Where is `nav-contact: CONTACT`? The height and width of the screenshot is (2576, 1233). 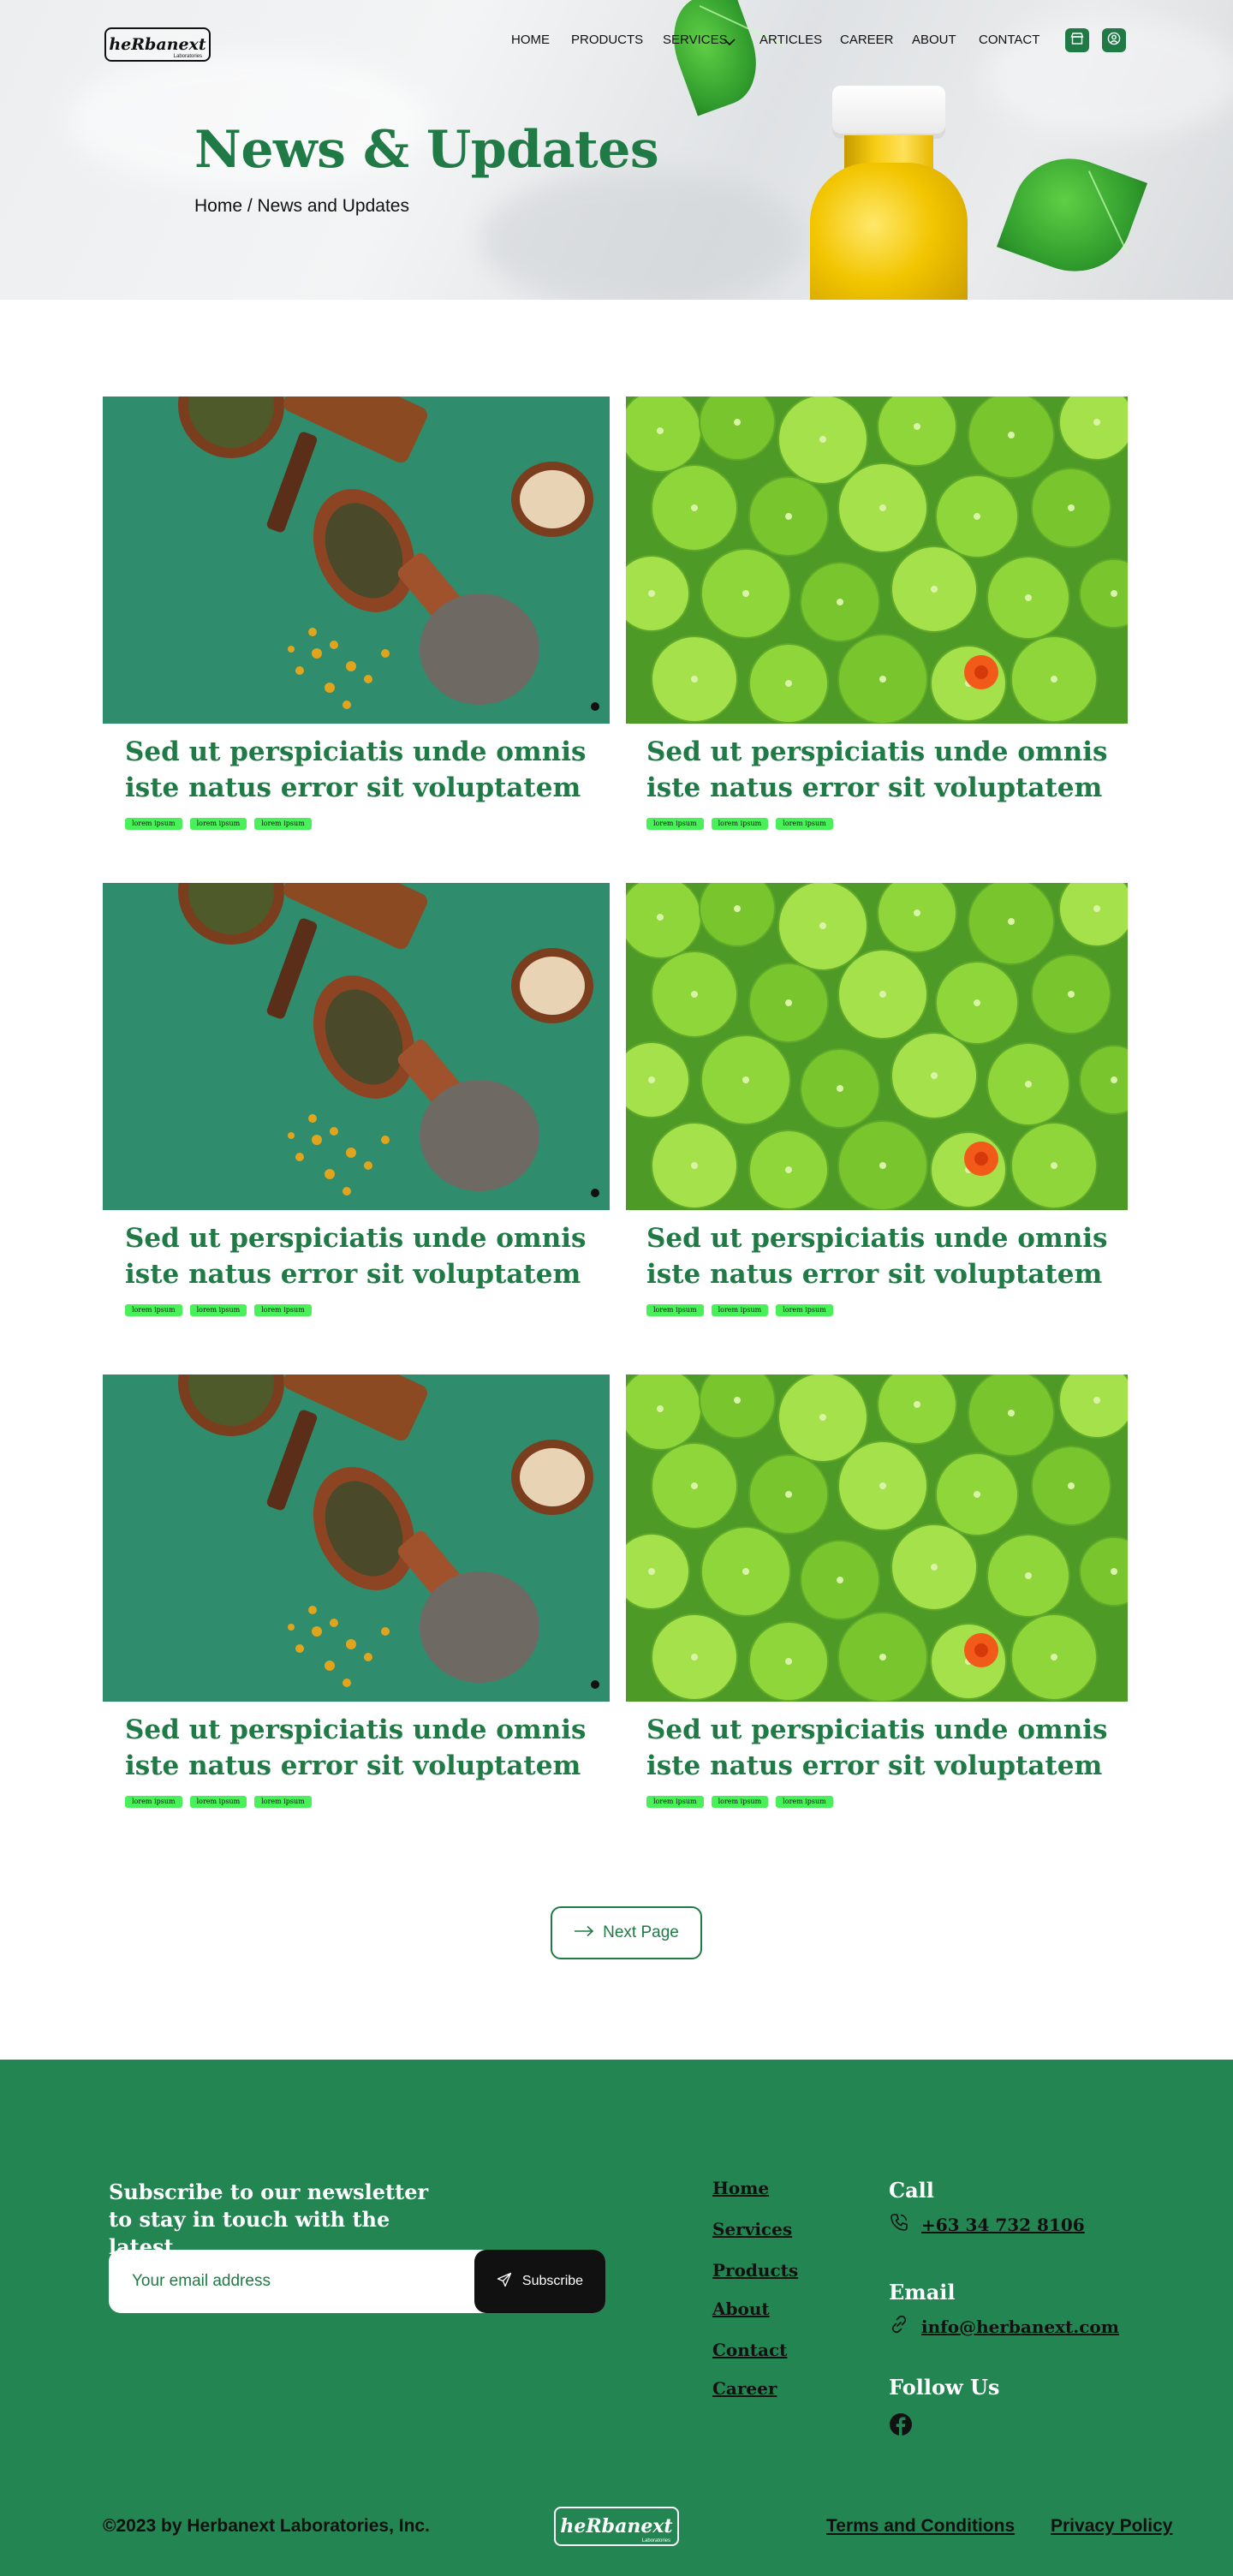
nav-contact: CONTACT is located at coordinates (1009, 40).